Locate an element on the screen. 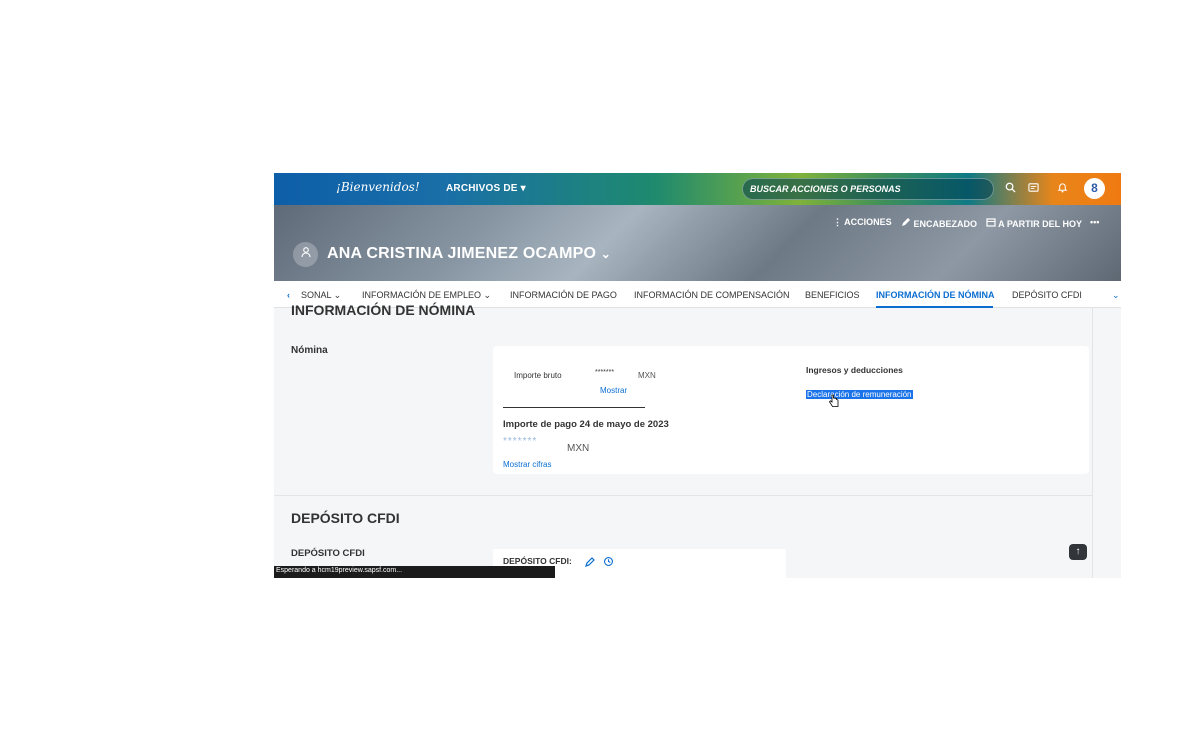 The height and width of the screenshot is (750, 1200). encabezado-button: ENCABEZADO is located at coordinates (939, 223).